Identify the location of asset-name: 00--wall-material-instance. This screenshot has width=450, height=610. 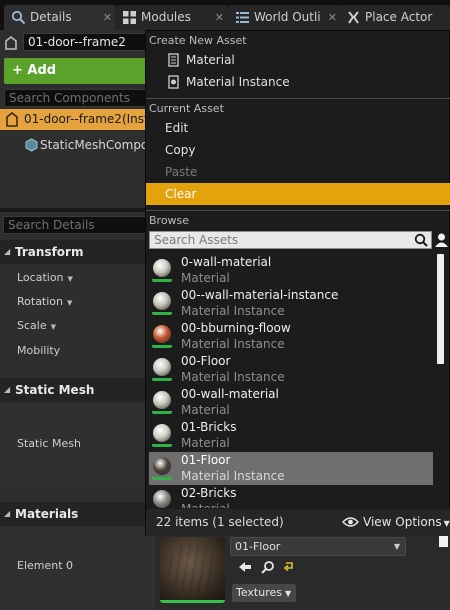
(260, 295).